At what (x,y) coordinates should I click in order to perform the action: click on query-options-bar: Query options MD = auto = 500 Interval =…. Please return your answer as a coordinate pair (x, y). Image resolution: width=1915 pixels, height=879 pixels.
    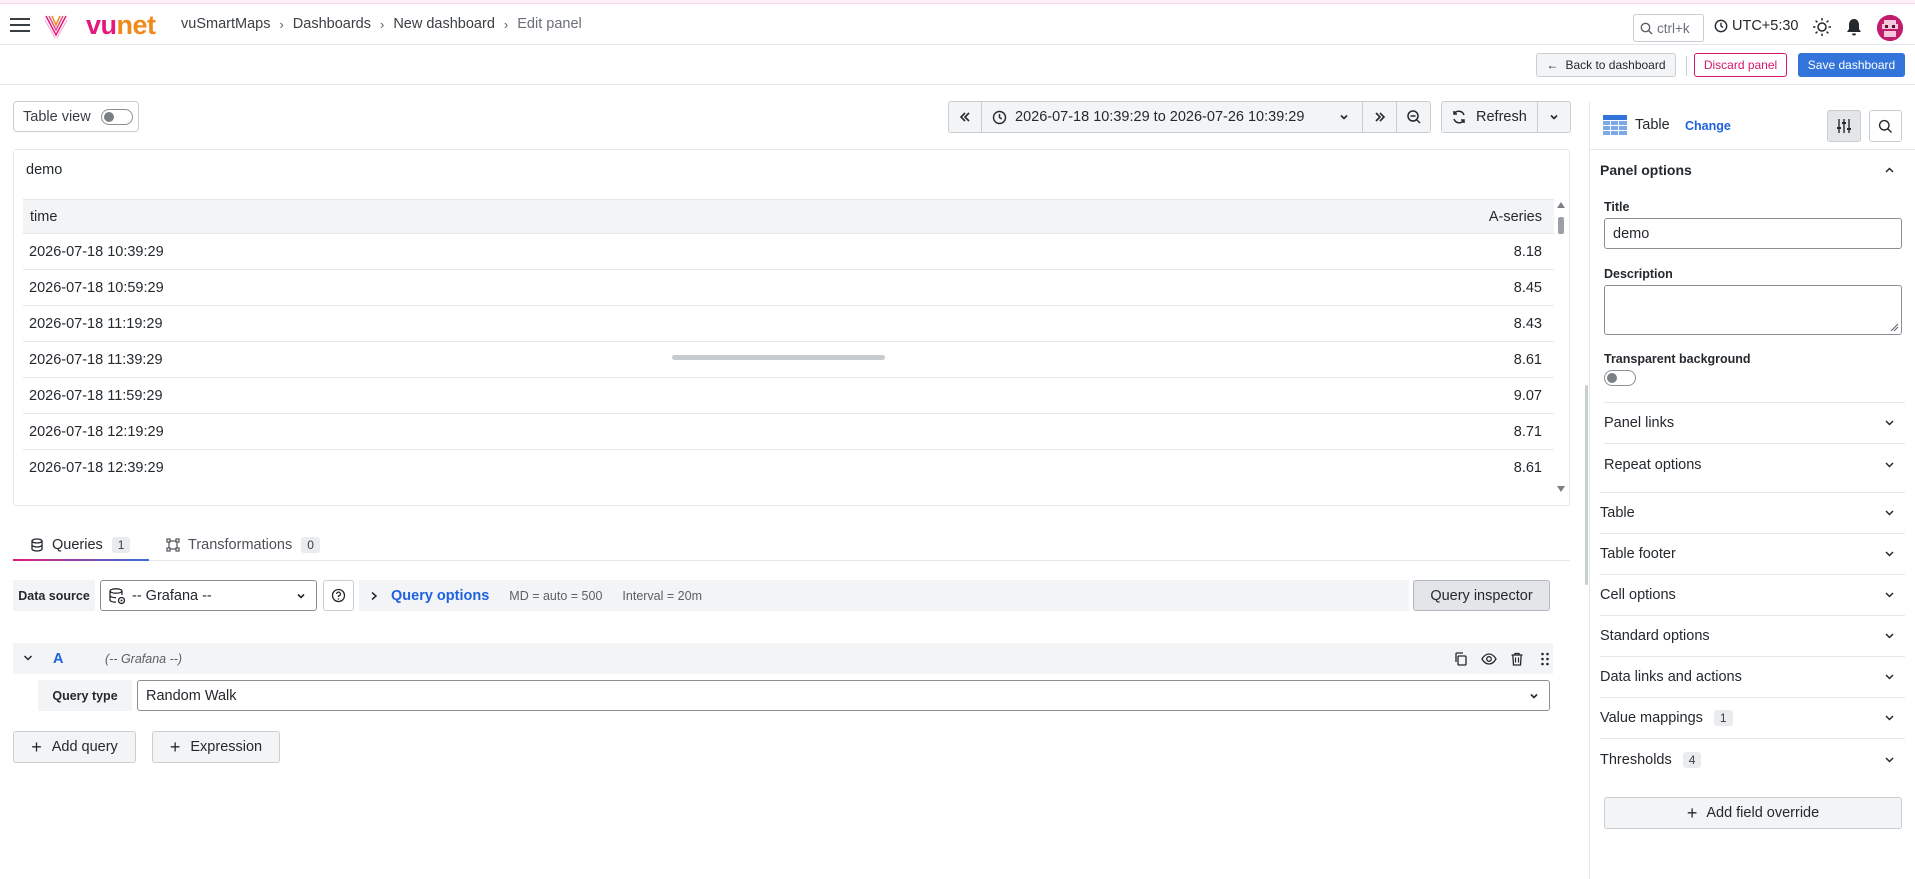
    Looking at the image, I should click on (884, 595).